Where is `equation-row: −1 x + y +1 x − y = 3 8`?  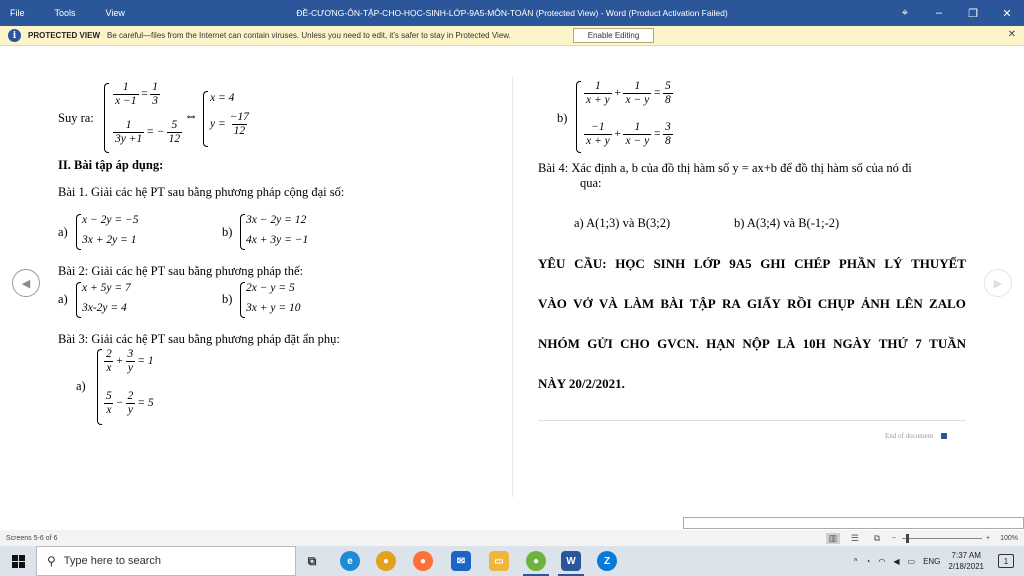 equation-row: −1 x + y +1 x − y = 3 8 is located at coordinates (628, 134).